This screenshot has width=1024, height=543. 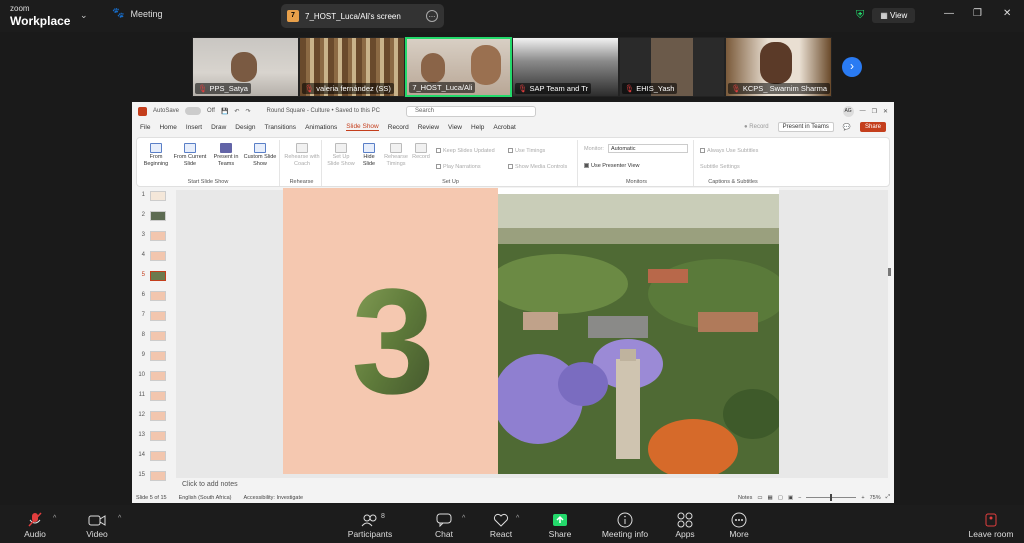 I want to click on present-teams-ribbon-button: Present in Teams, so click(x=226, y=155).